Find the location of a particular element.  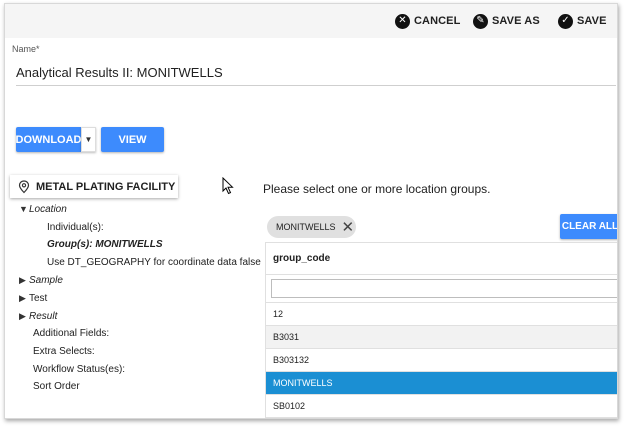

tree-item-extra-selects: Extra Selects: is located at coordinates (64, 351).